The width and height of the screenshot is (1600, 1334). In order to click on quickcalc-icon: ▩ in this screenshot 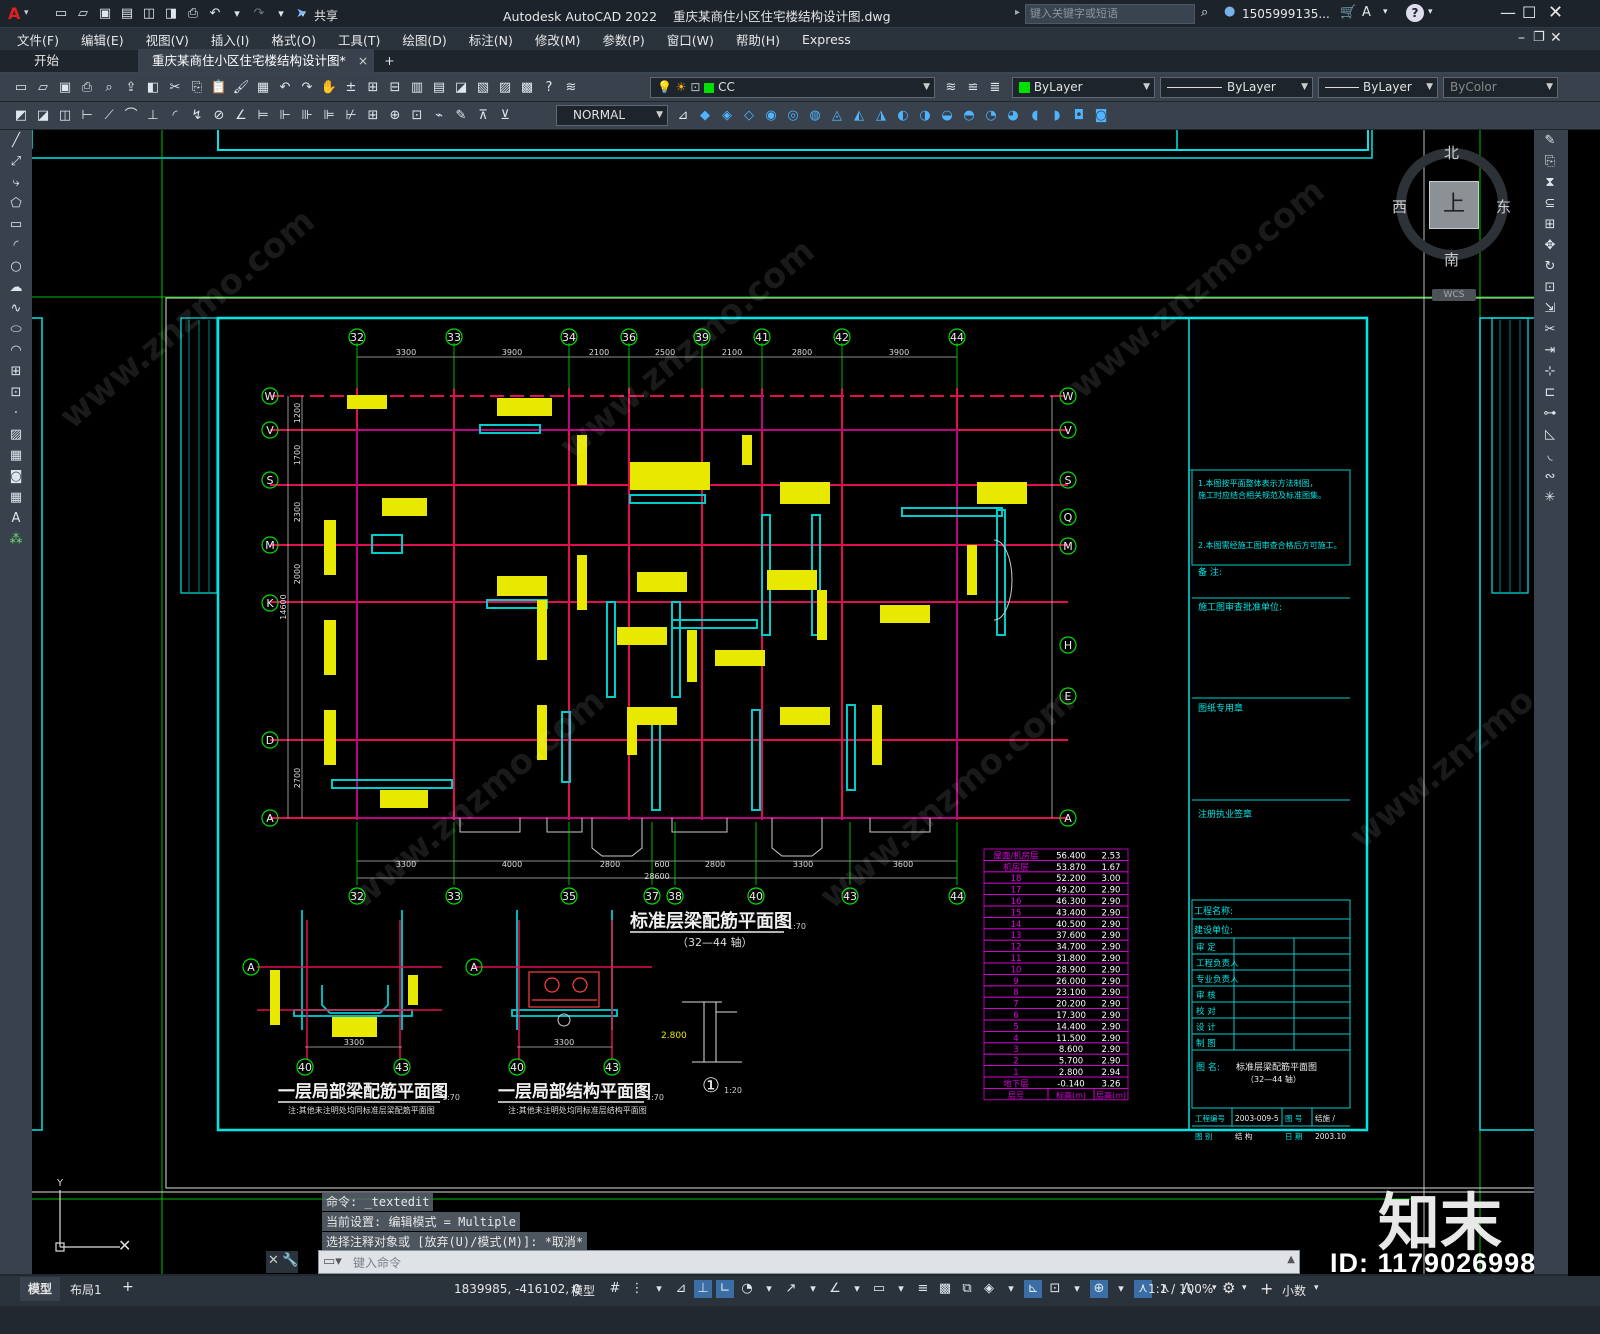, I will do `click(527, 88)`.